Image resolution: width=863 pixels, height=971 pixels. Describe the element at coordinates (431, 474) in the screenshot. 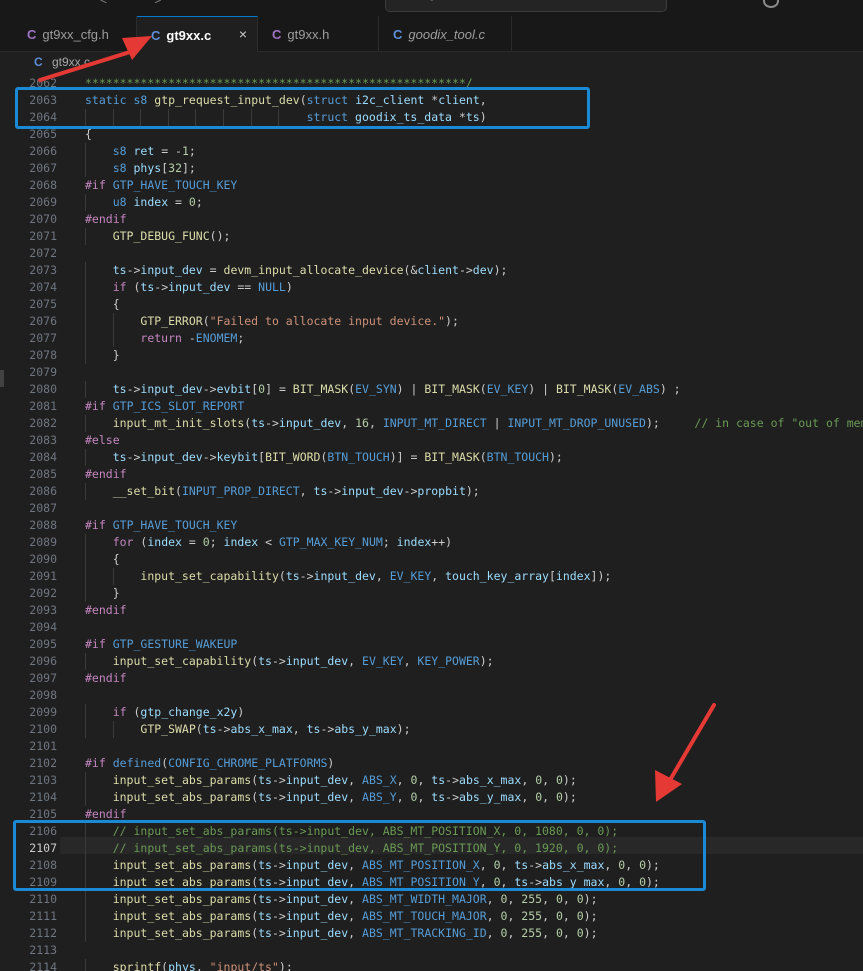

I see `code-line: 2085 #endif` at that location.